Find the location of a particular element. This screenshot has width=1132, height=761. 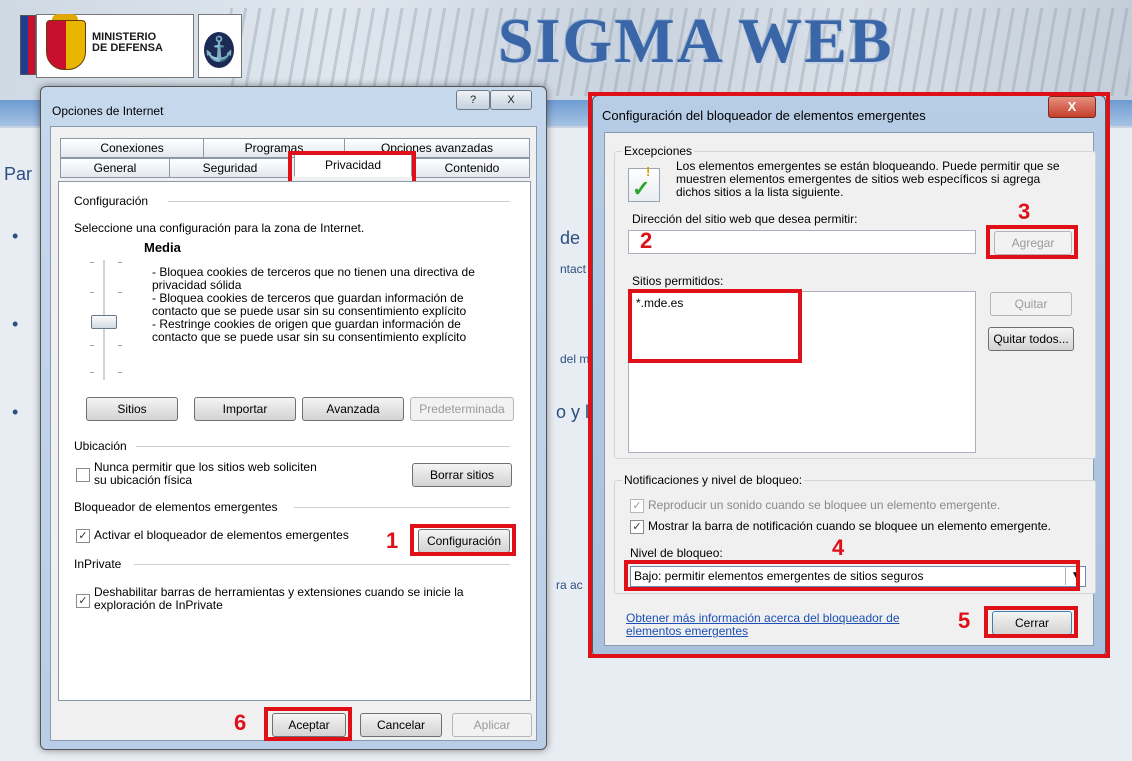

predeterminada-button: Predeterminada is located at coordinates (462, 409).